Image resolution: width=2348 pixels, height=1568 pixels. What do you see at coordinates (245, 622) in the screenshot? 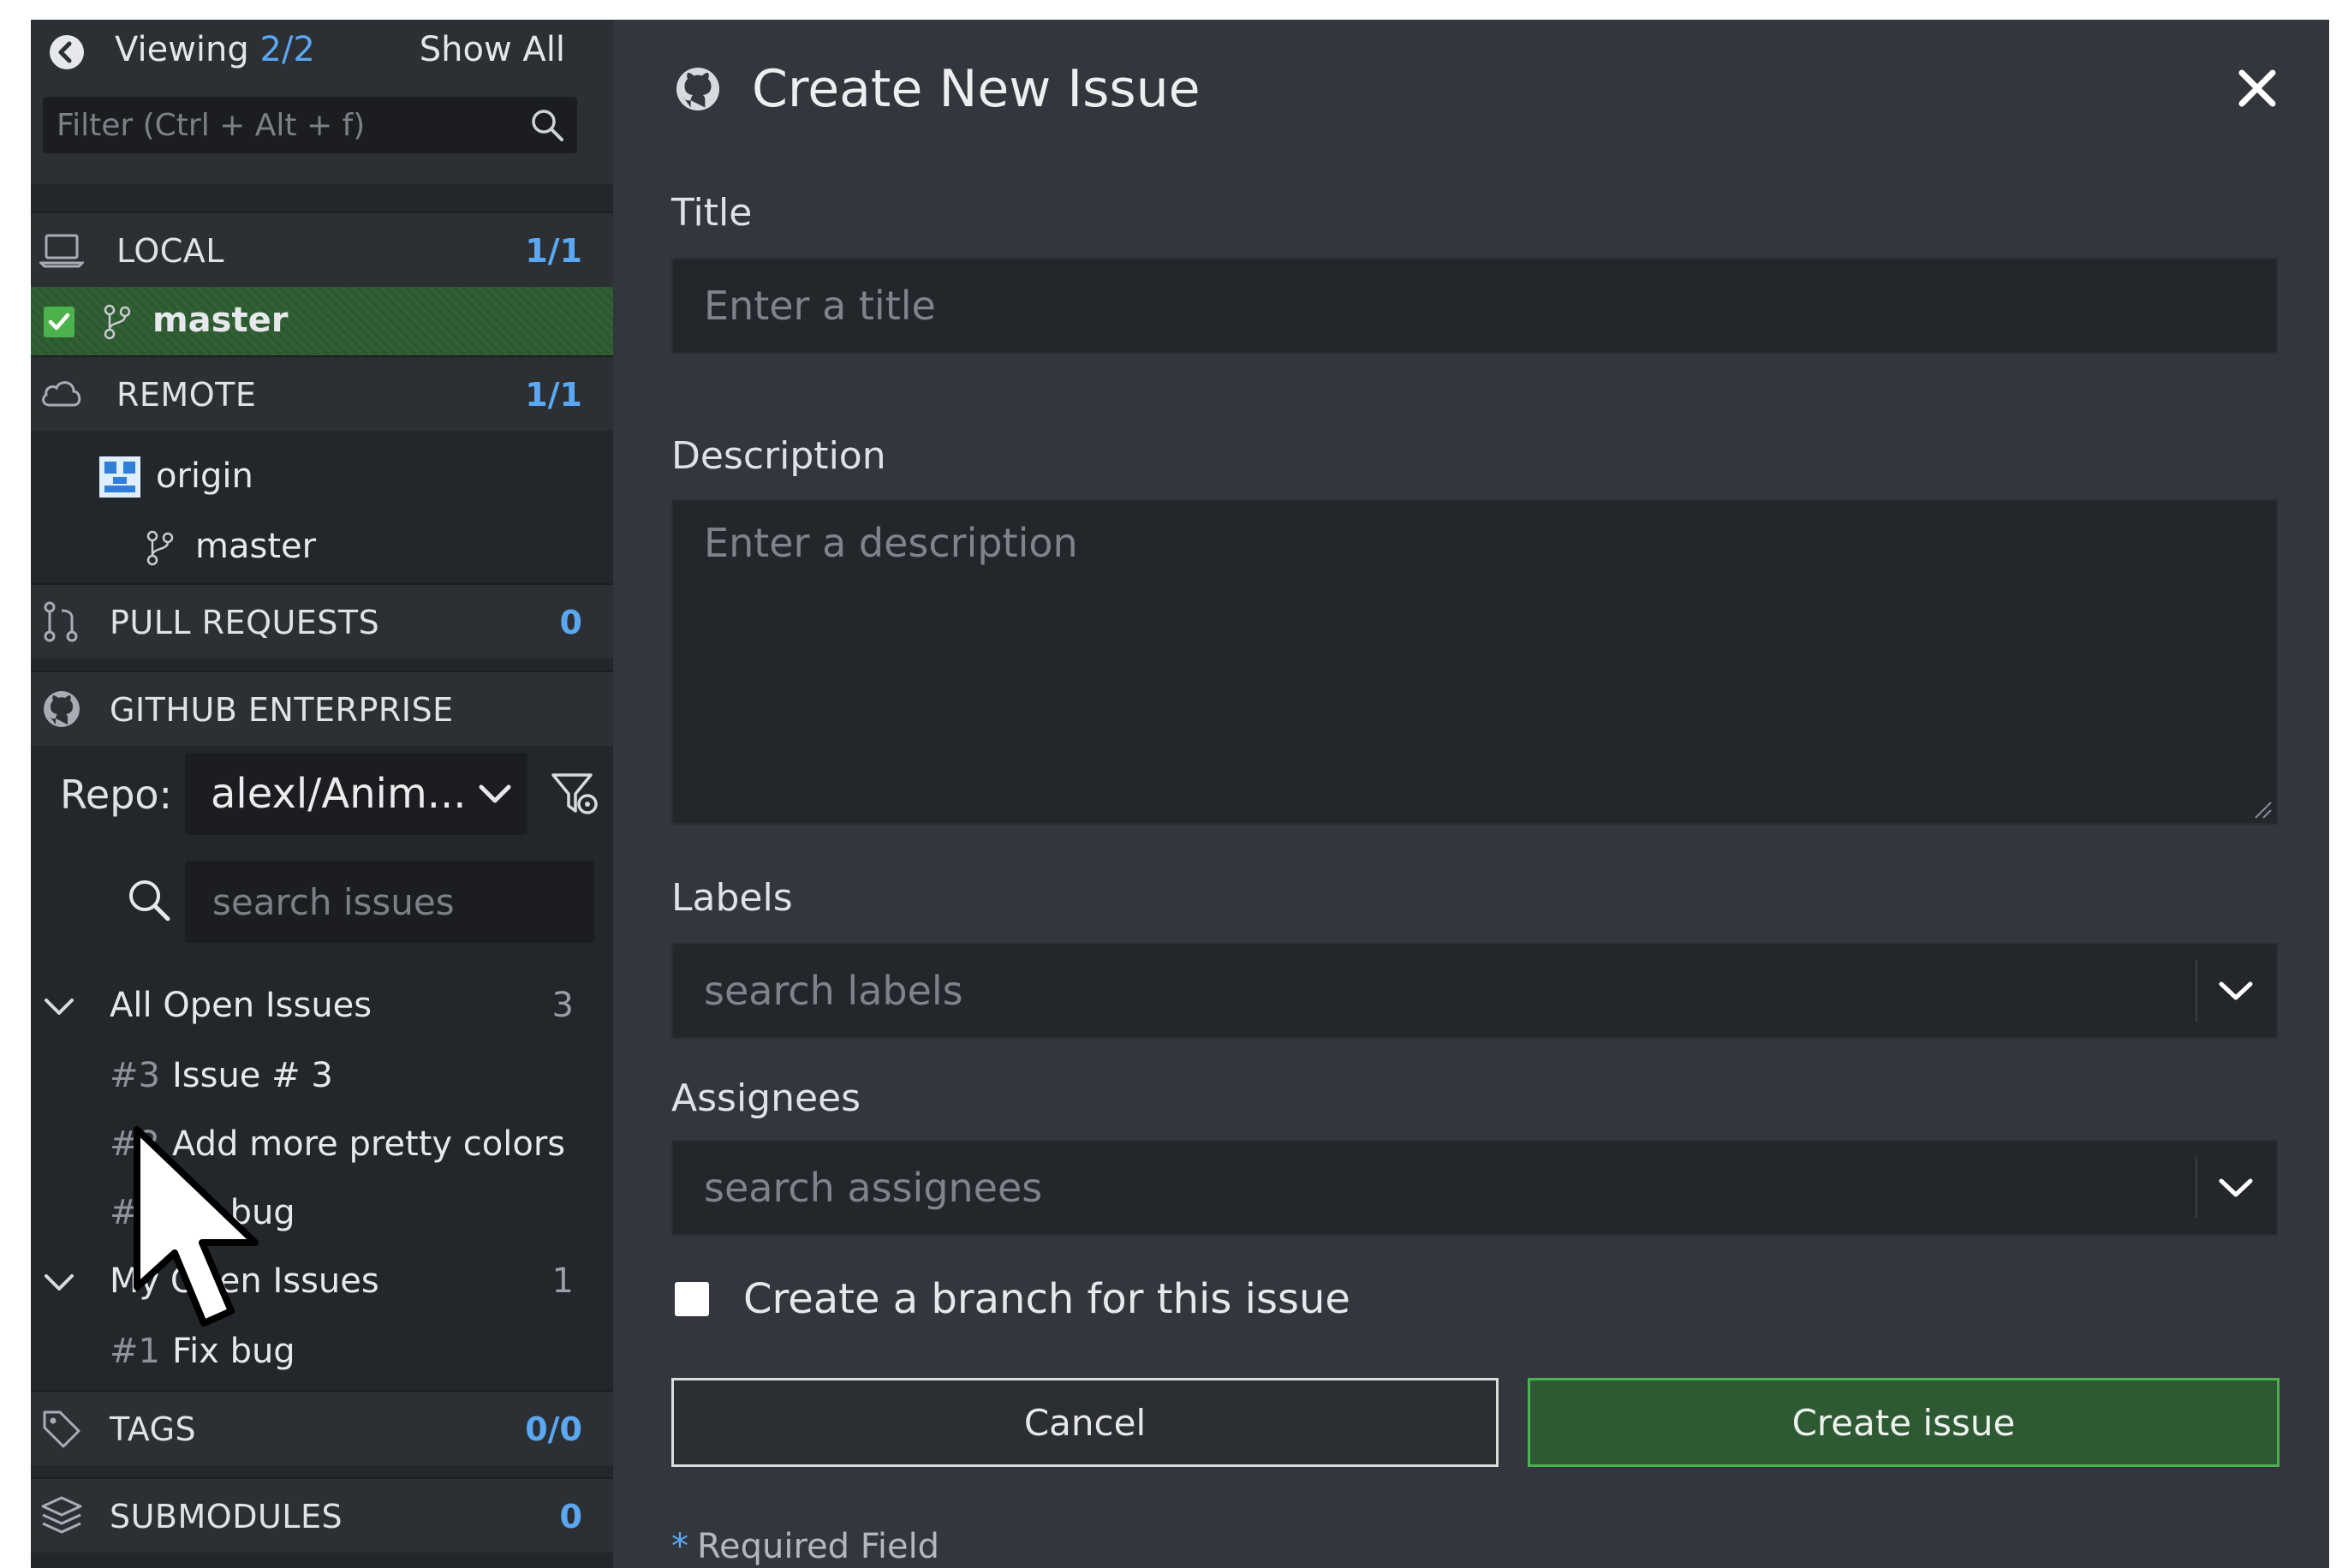
I see `section-pull-requests-label: PULL REQUESTS` at bounding box center [245, 622].